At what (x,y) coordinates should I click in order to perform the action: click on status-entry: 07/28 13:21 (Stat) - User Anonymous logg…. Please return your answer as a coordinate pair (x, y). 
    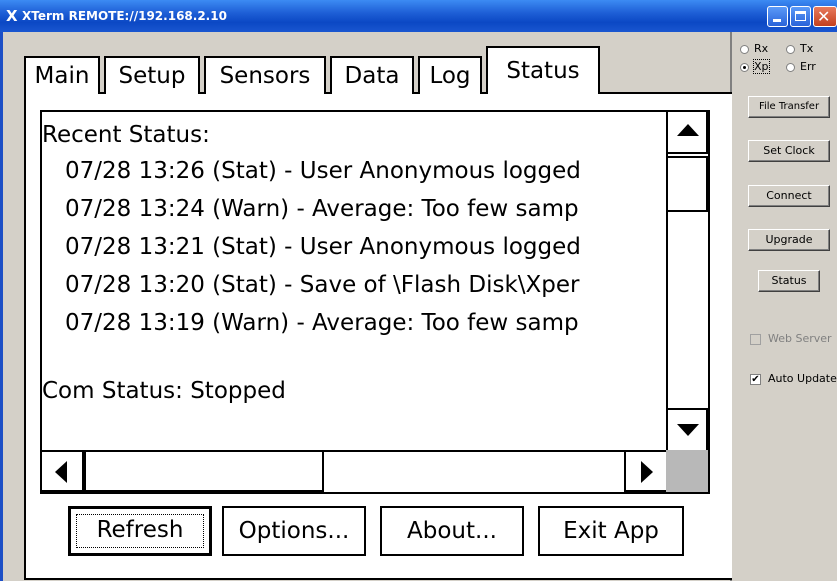
    Looking at the image, I should click on (323, 247).